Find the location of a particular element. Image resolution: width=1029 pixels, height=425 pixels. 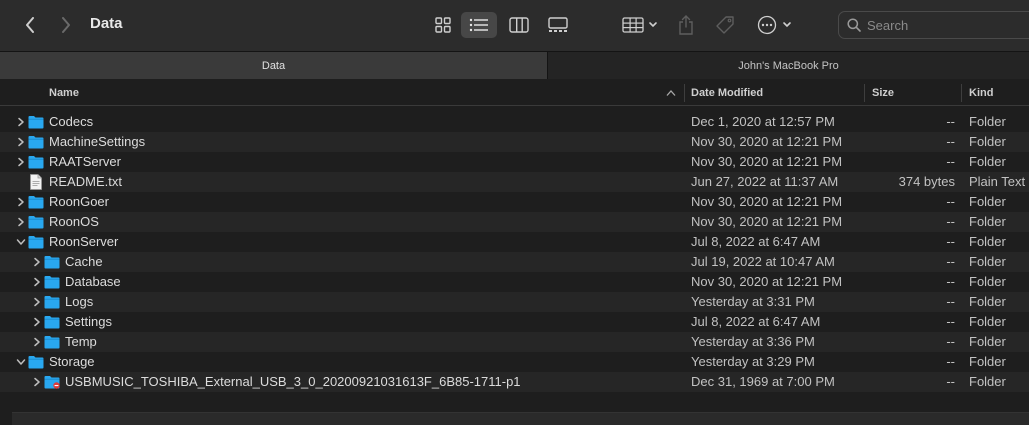

file-name: Codecs is located at coordinates (71, 121).